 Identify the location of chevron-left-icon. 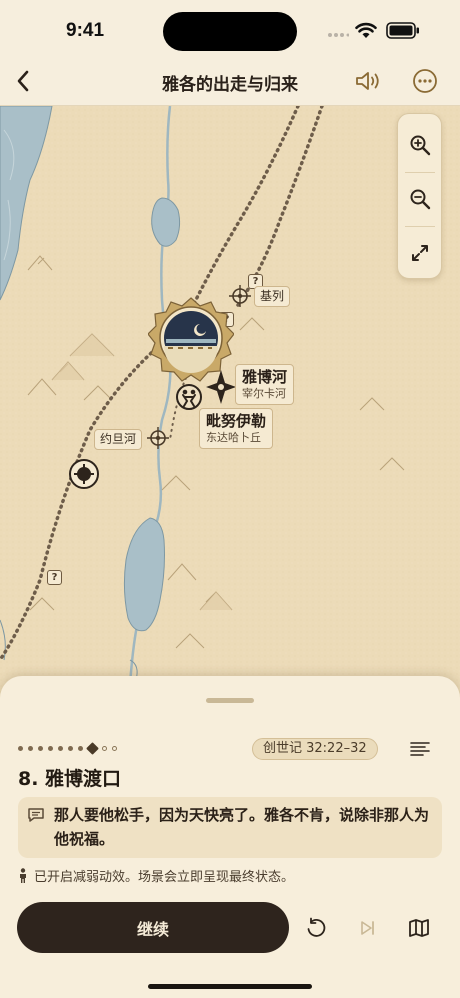
(23, 81).